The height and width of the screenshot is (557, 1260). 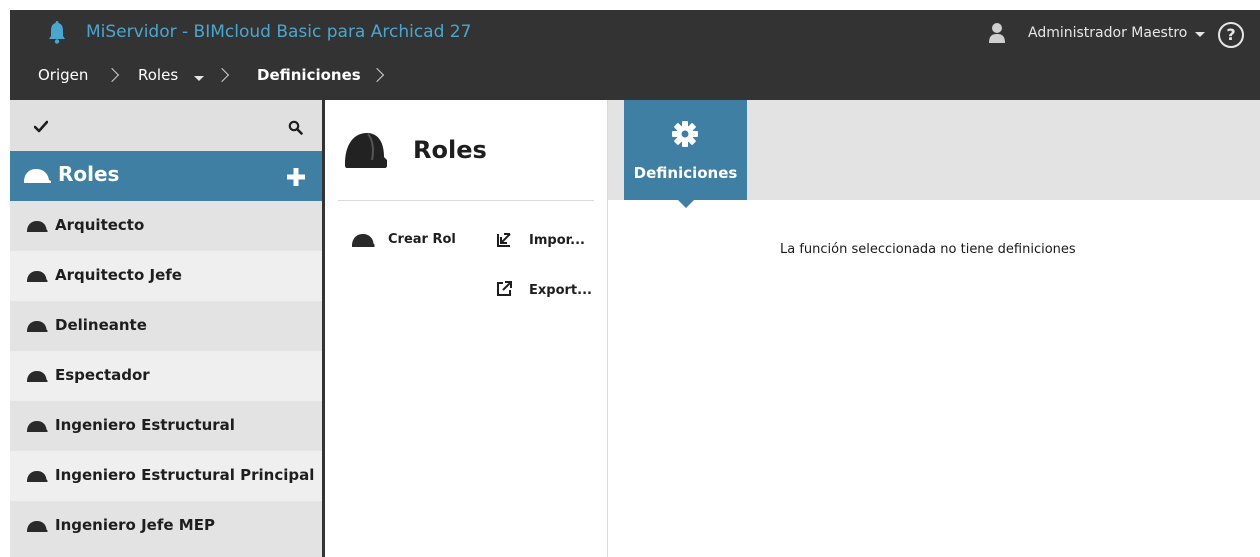 What do you see at coordinates (450, 150) in the screenshot?
I see `panel-title: Roles` at bounding box center [450, 150].